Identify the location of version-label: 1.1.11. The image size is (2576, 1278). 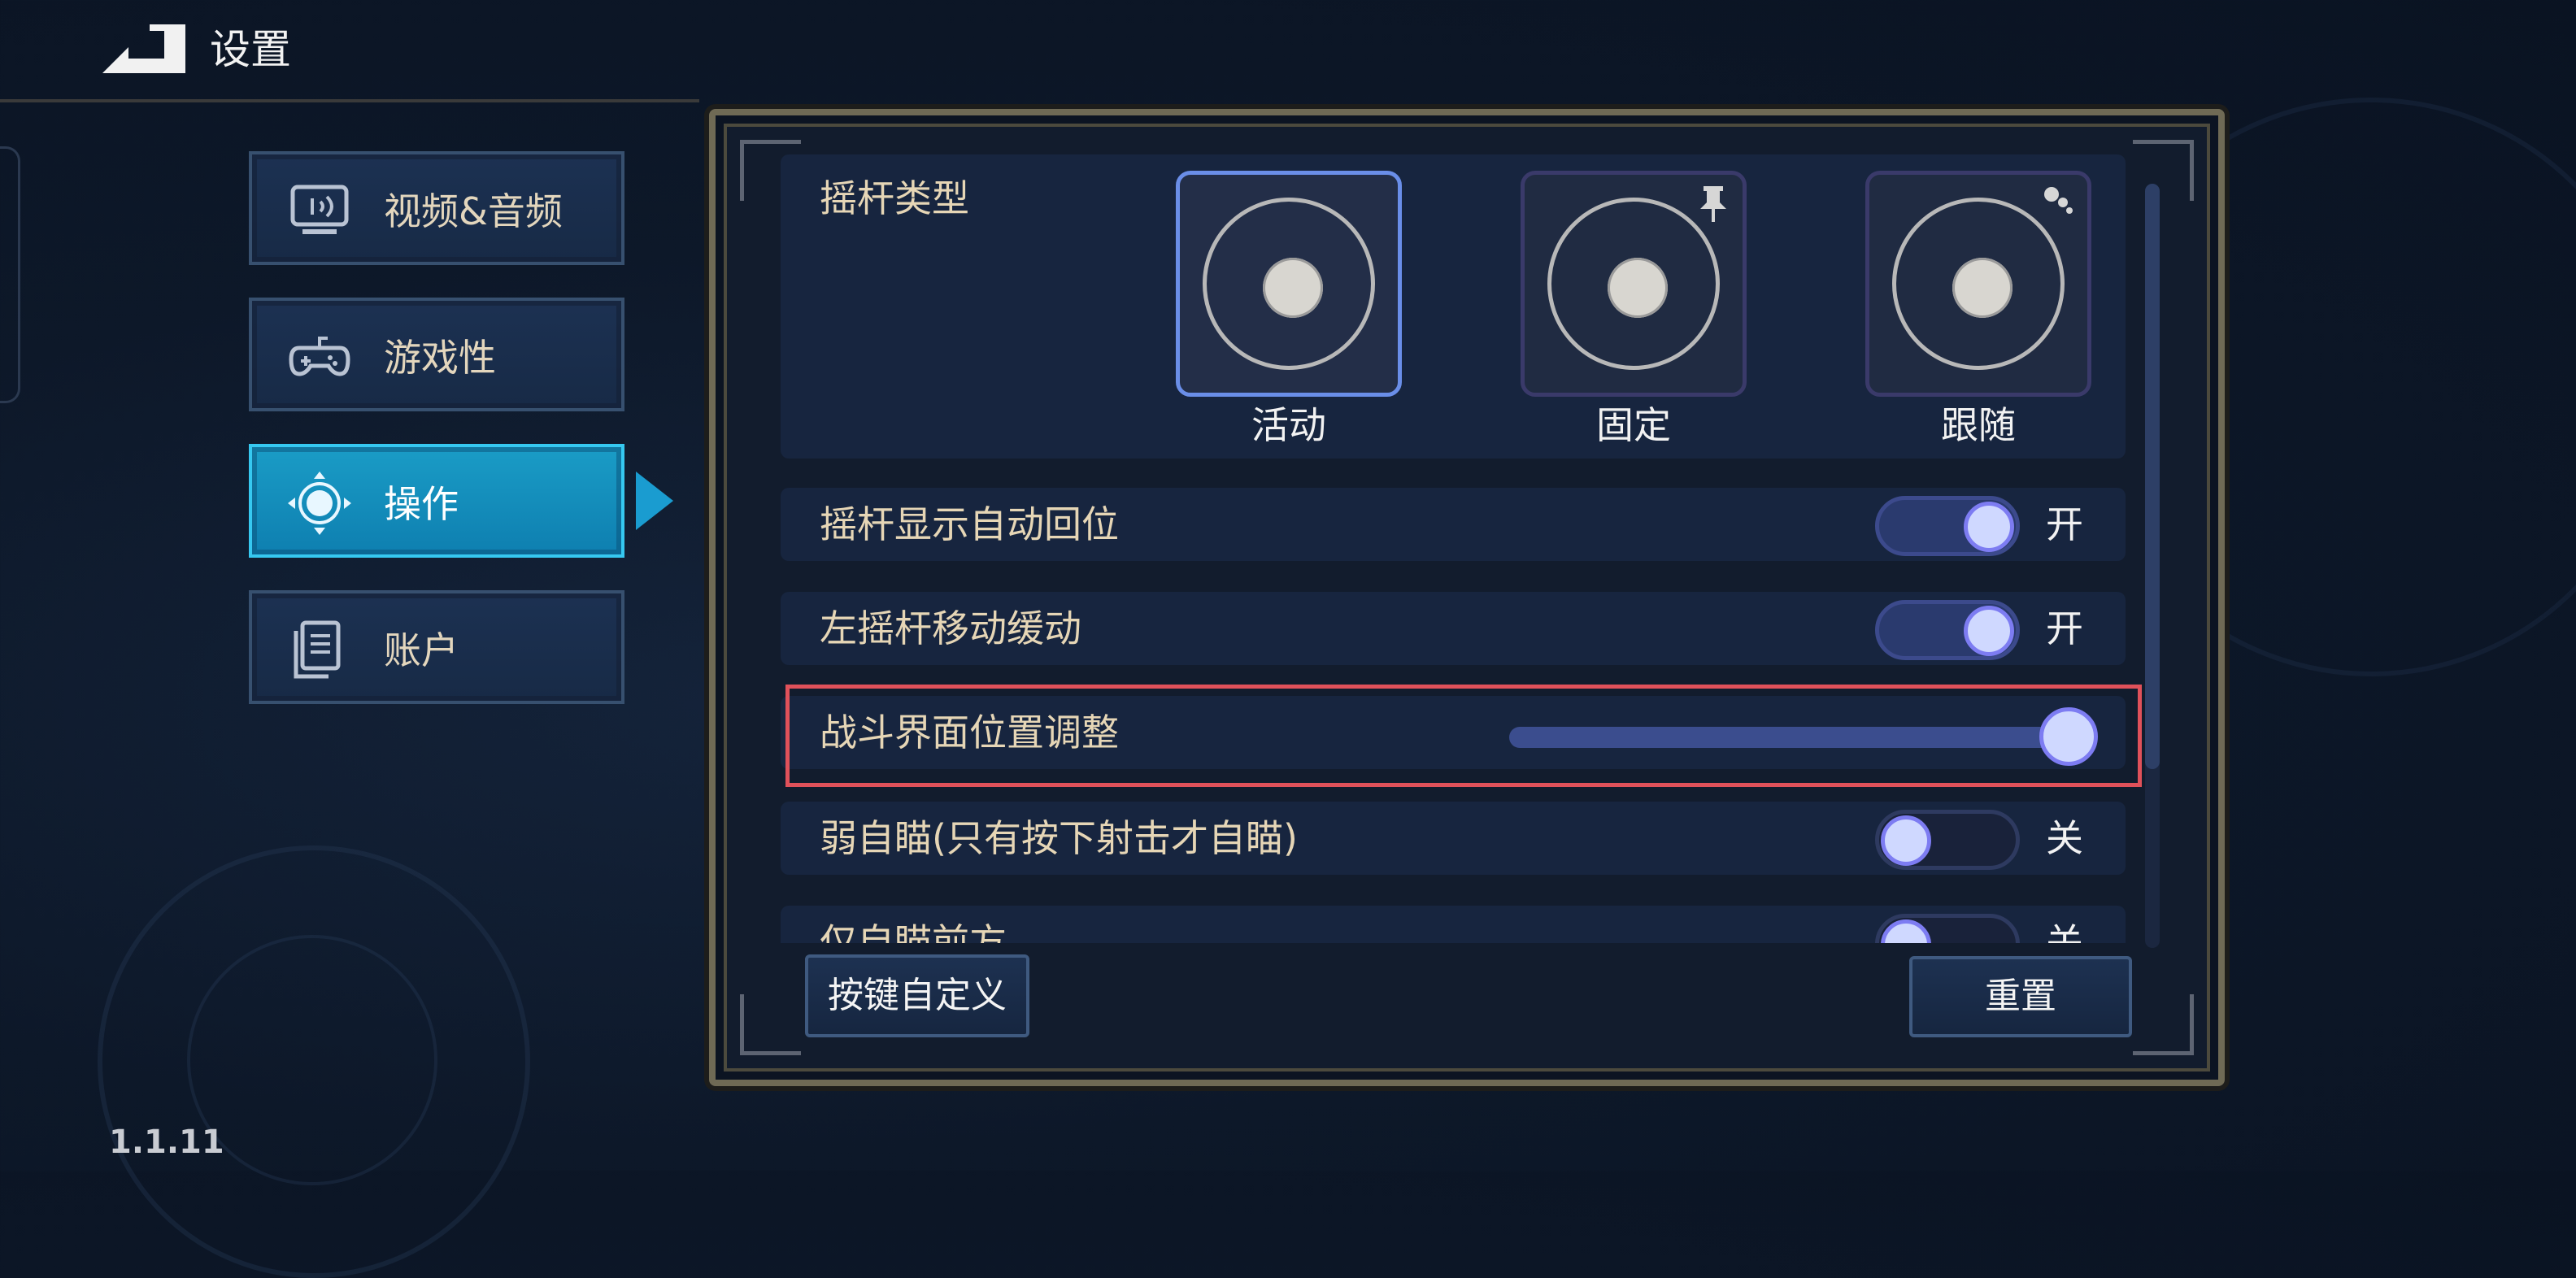
(167, 1142).